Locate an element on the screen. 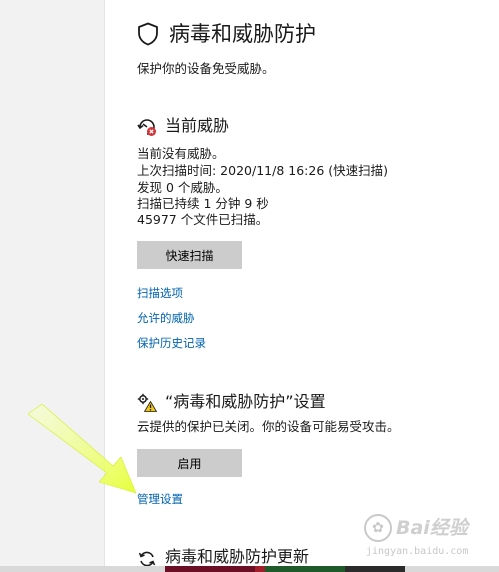 Image resolution: width=499 pixels, height=572 pixels. baidu-paw-icon: ✿ is located at coordinates (378, 528).